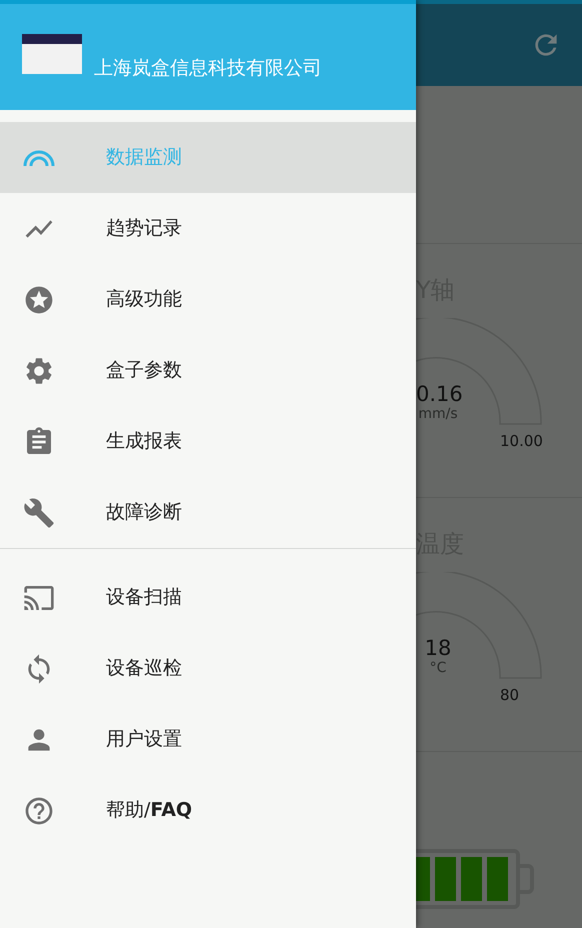 Image resolution: width=582 pixels, height=928 pixels. What do you see at coordinates (438, 414) in the screenshot?
I see `gauge-unit: mm/s` at bounding box center [438, 414].